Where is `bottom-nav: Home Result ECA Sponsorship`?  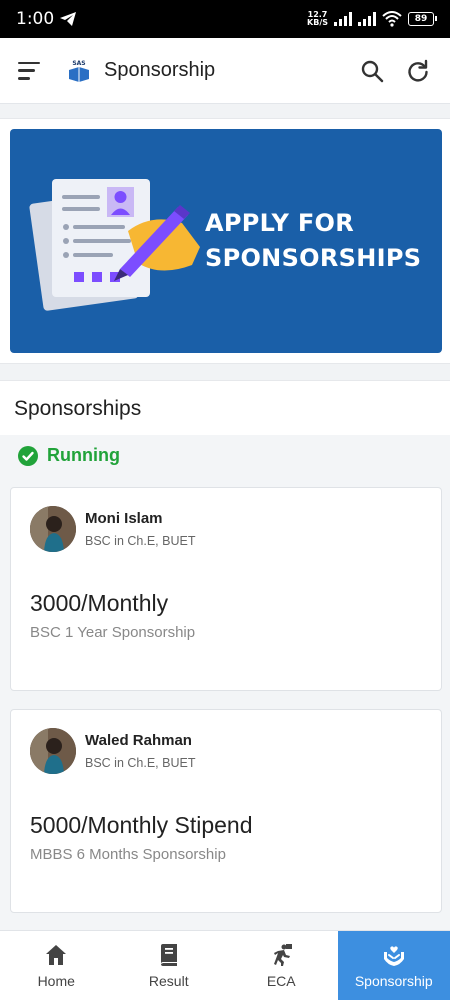
bottom-nav: Home Result ECA Sponsorship is located at coordinates (225, 965).